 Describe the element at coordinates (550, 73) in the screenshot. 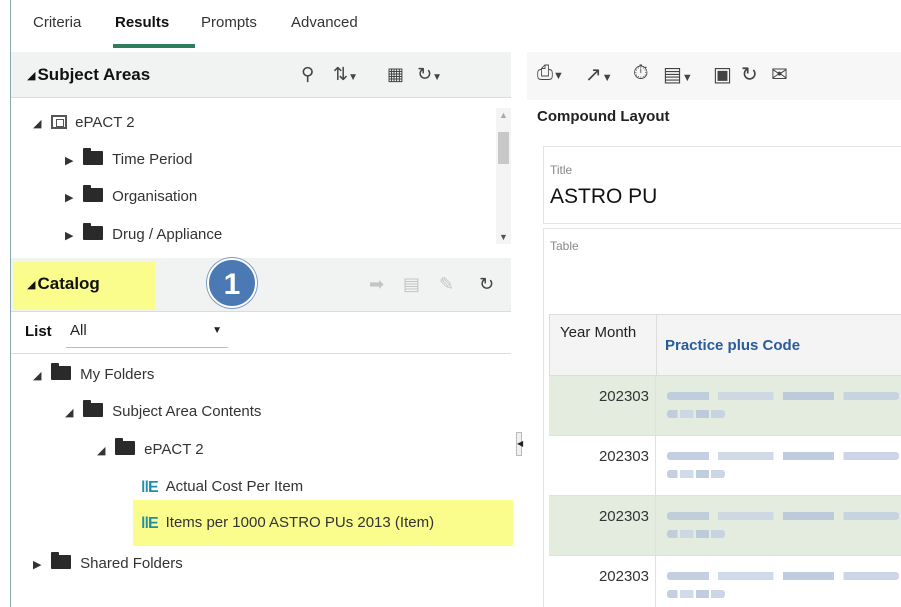

I see `print-icon: ⎙▼` at that location.